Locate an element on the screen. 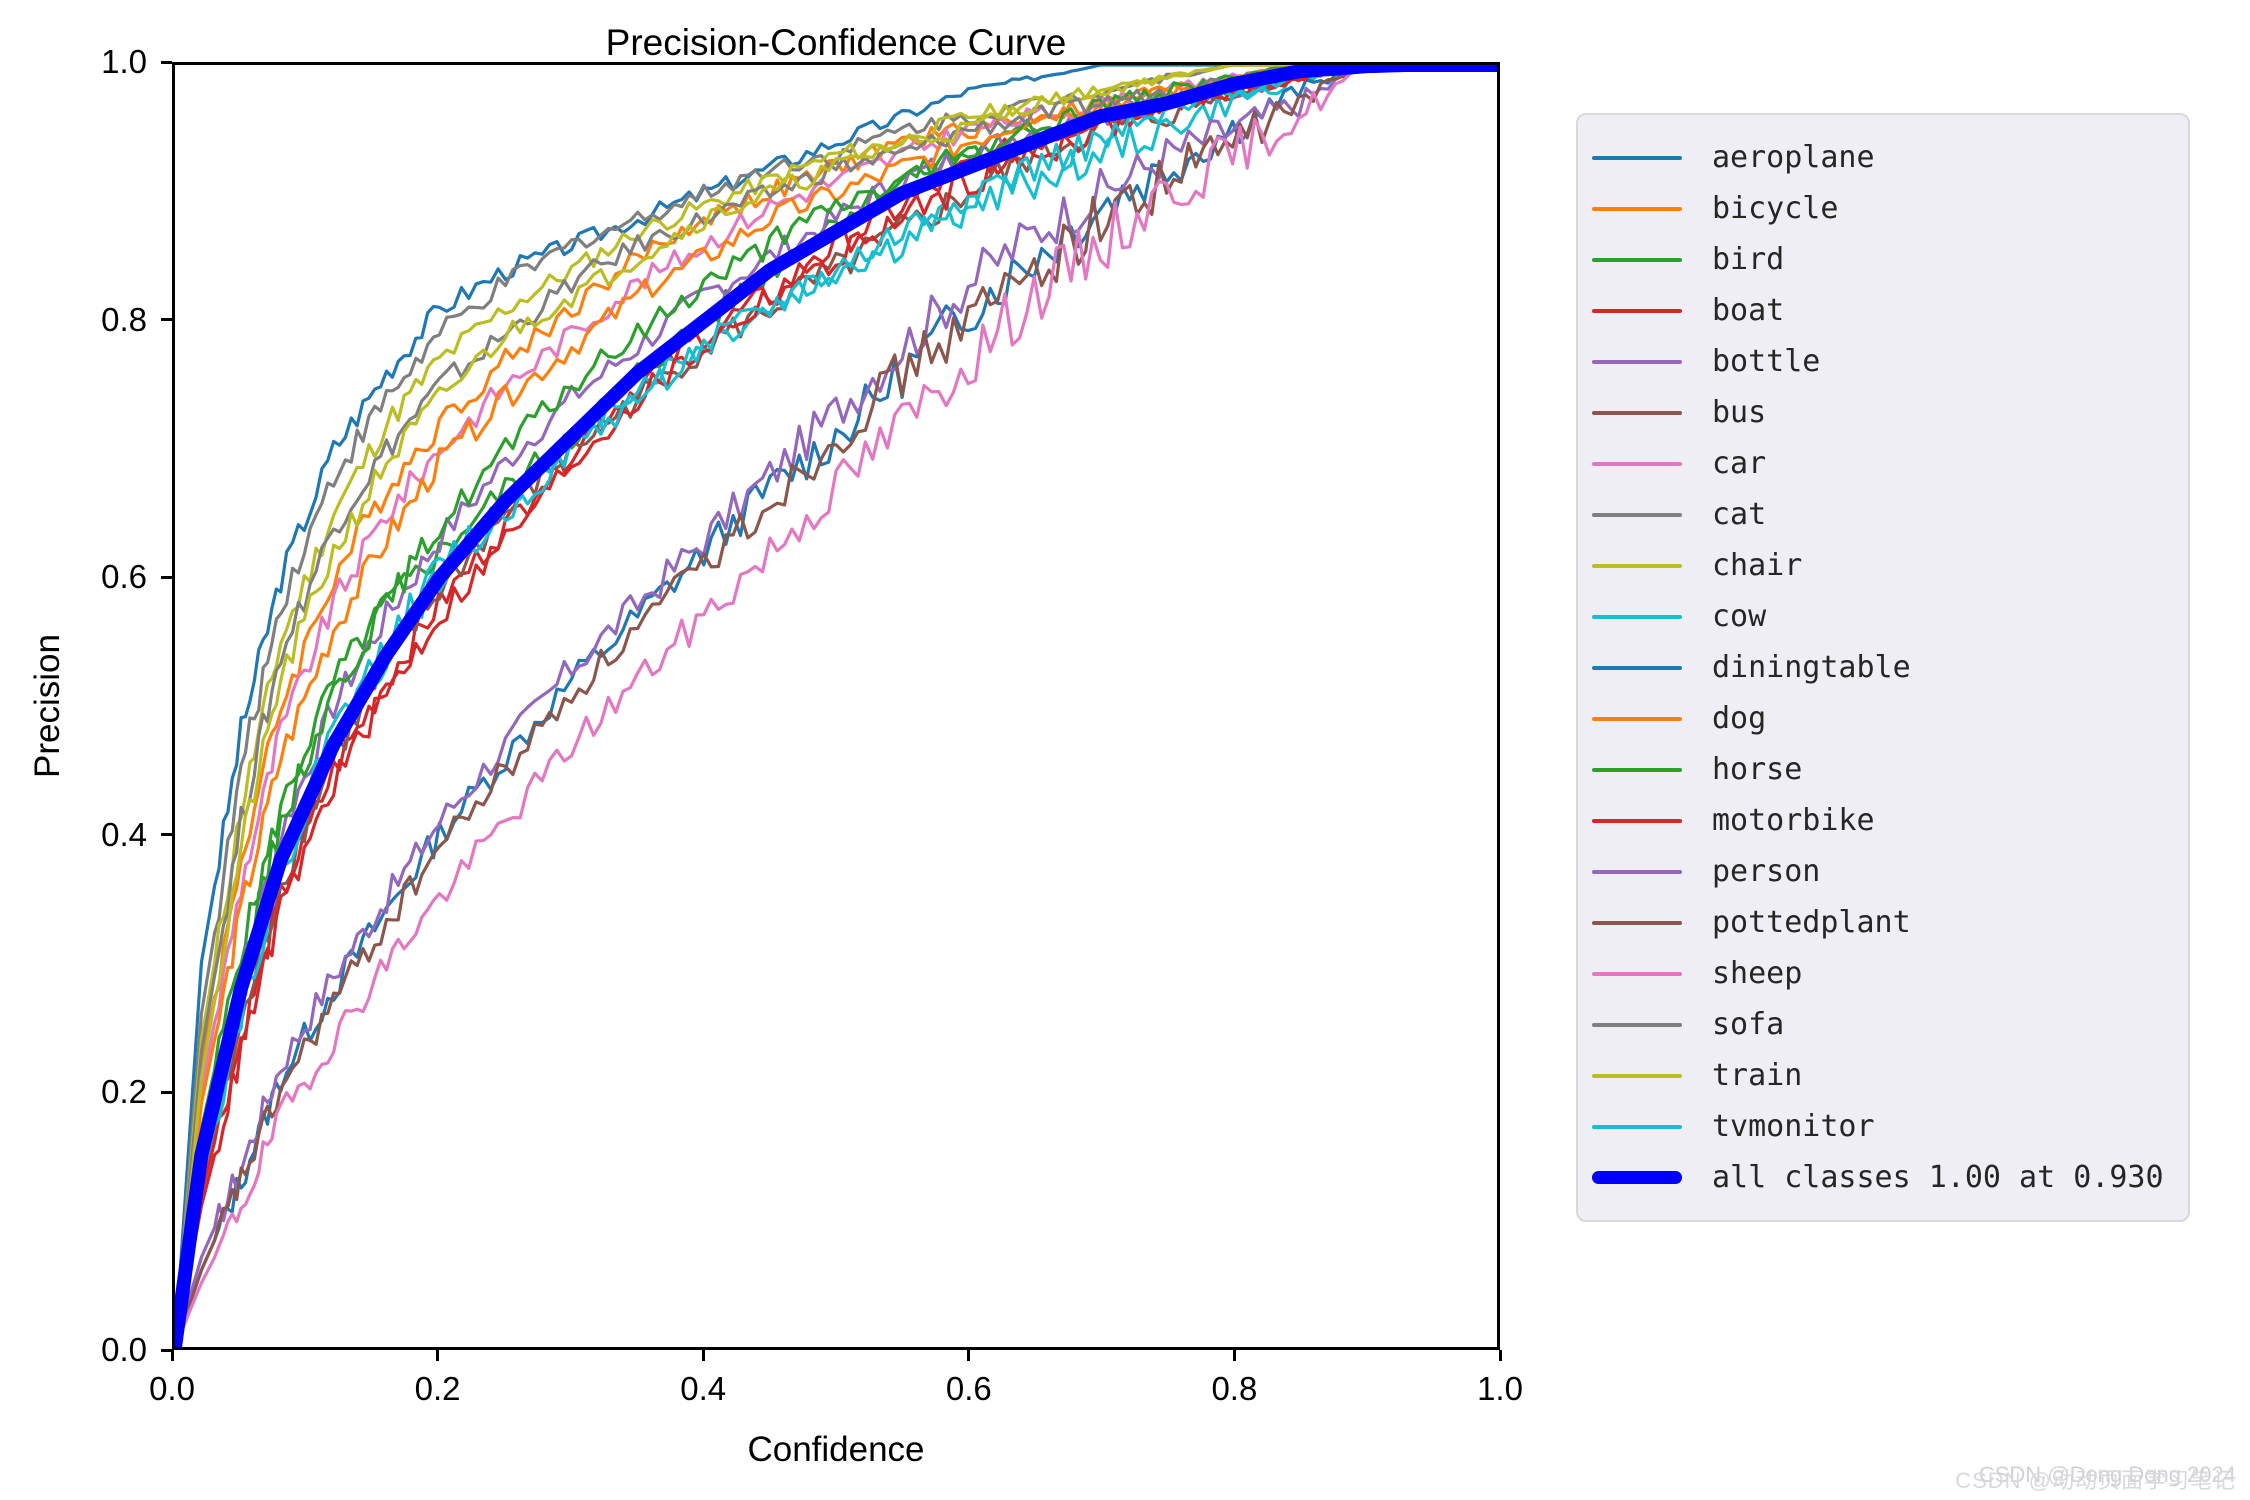 This screenshot has width=2250, height=1500. legend-item-label: car is located at coordinates (1739, 463).